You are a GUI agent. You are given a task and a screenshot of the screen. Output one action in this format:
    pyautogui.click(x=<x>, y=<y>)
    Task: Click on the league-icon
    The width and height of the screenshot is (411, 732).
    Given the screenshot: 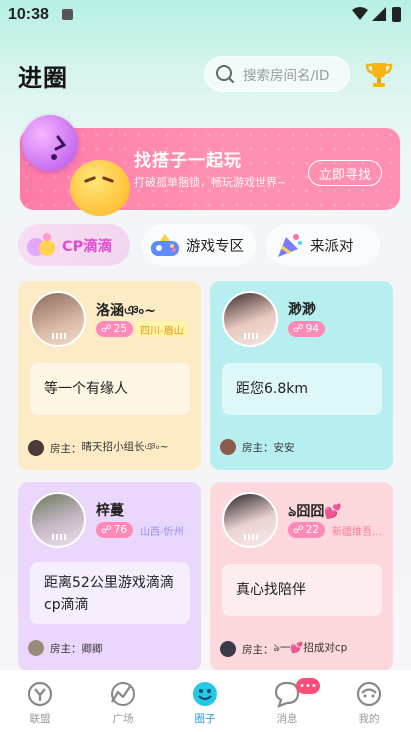 What is the action you would take?
    pyautogui.click(x=40, y=694)
    